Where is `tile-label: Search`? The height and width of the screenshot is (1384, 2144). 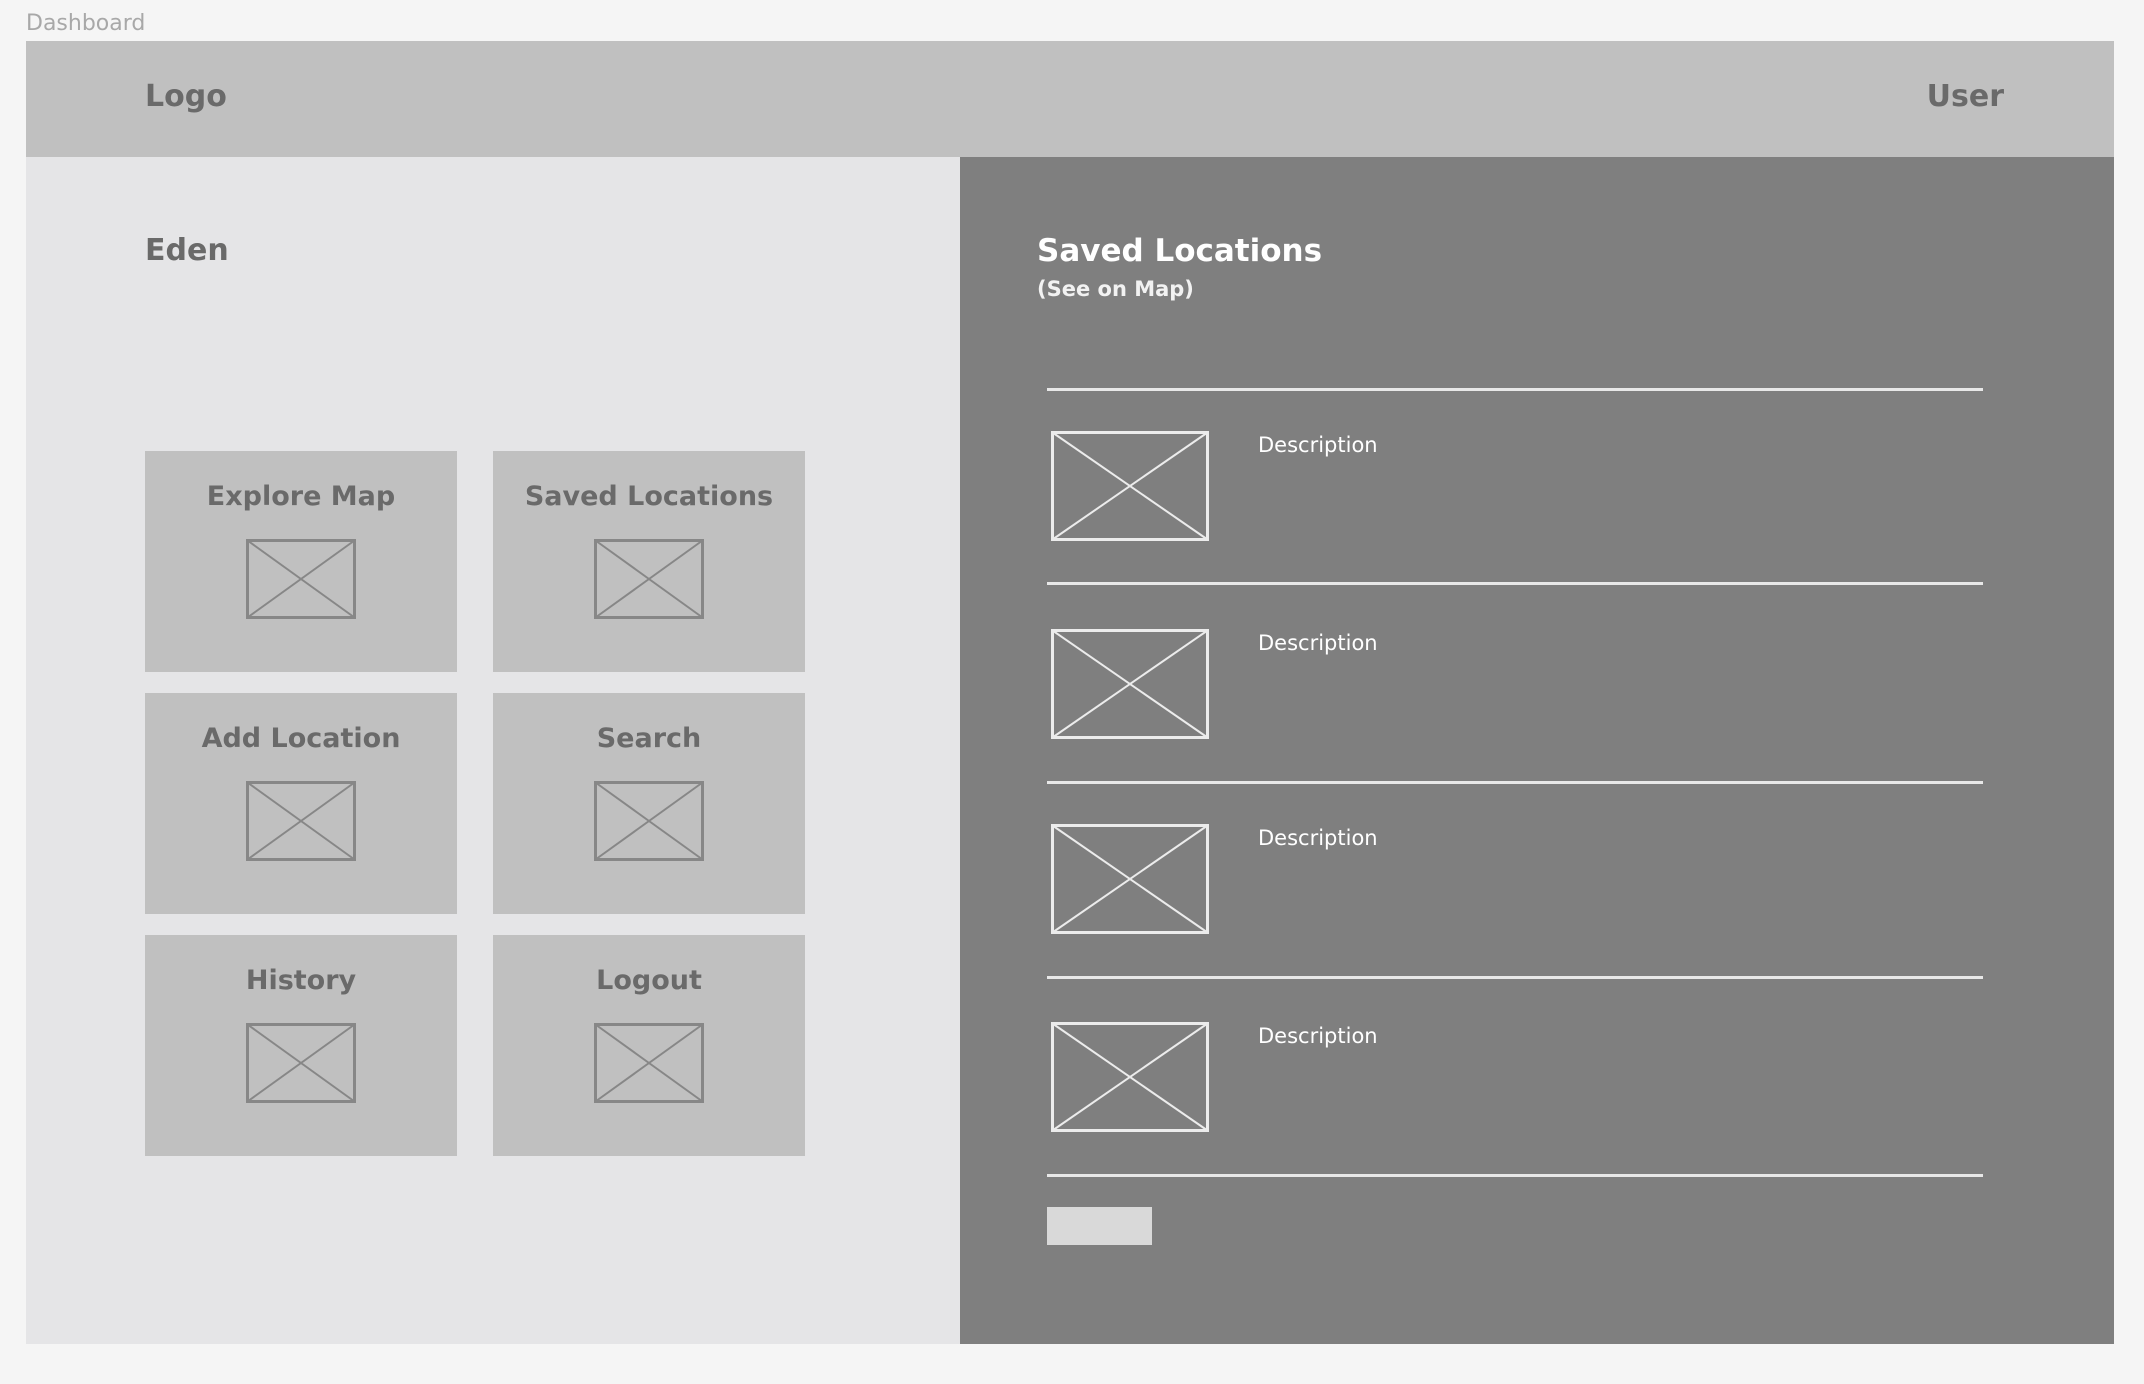
tile-label: Search is located at coordinates (649, 738).